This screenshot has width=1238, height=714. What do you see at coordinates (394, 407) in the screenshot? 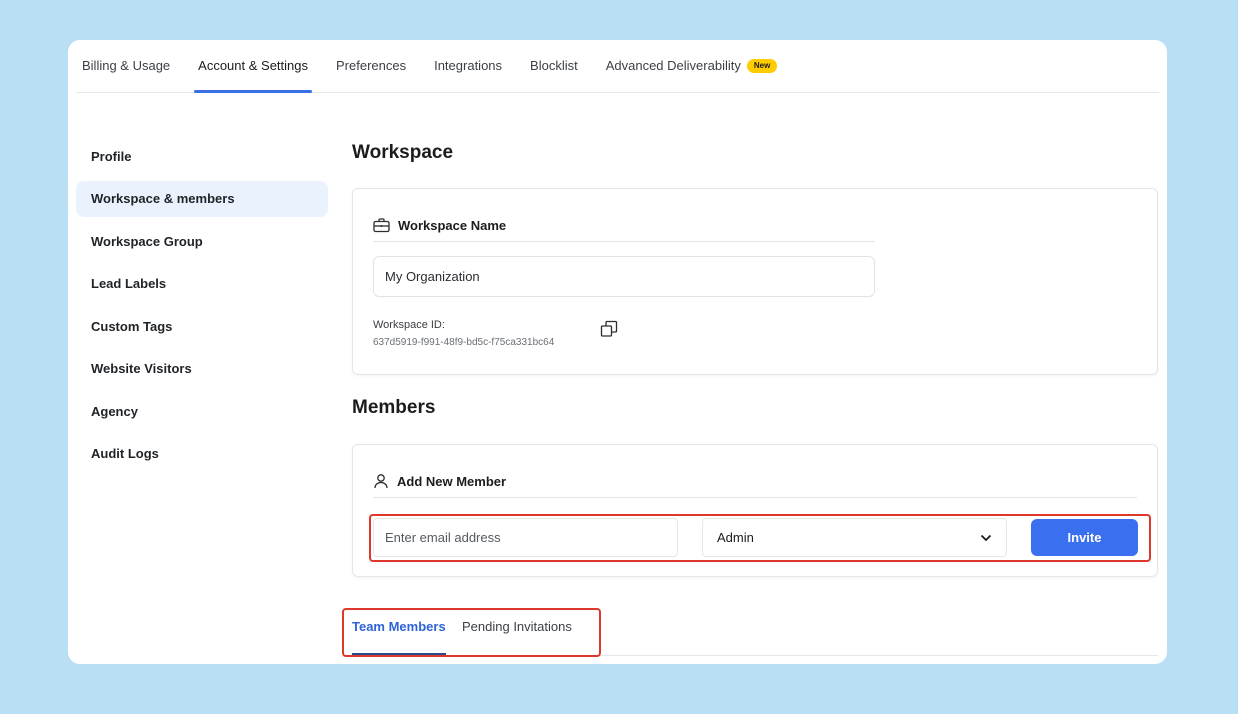
I see `members-title: Members` at bounding box center [394, 407].